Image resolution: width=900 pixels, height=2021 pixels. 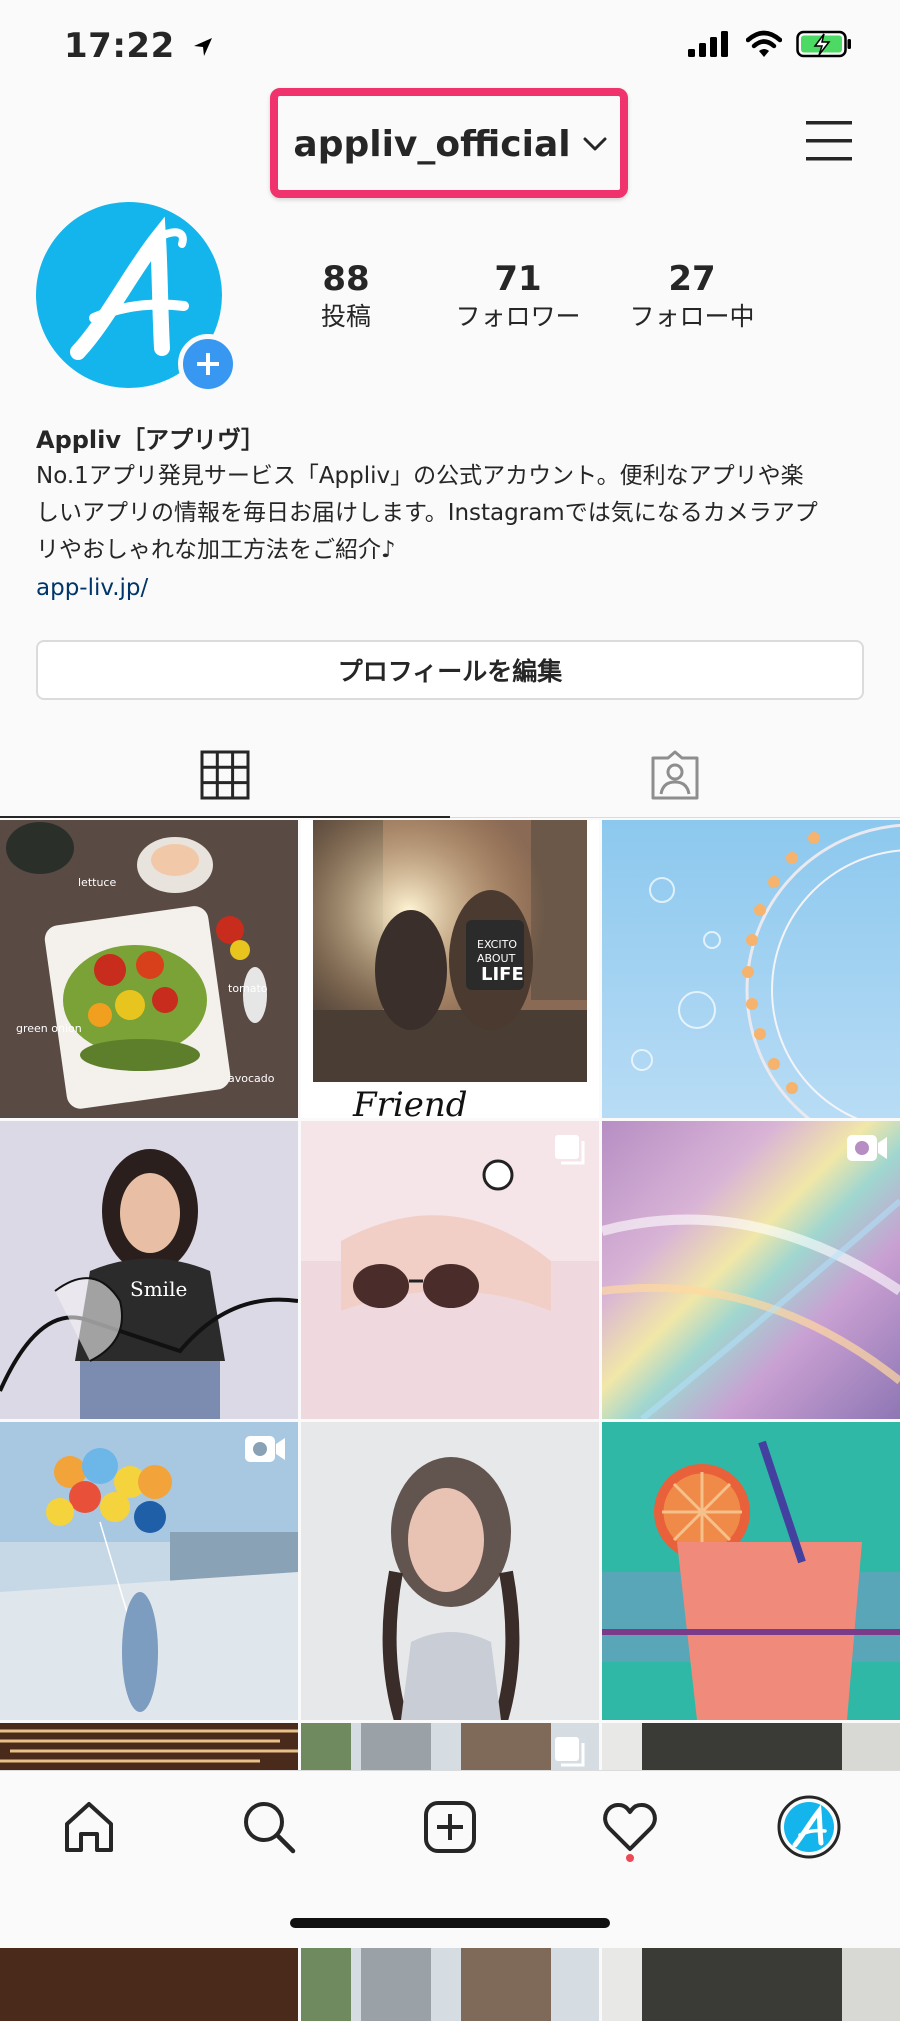 I want to click on status-time: 17:22, so click(x=139, y=46).